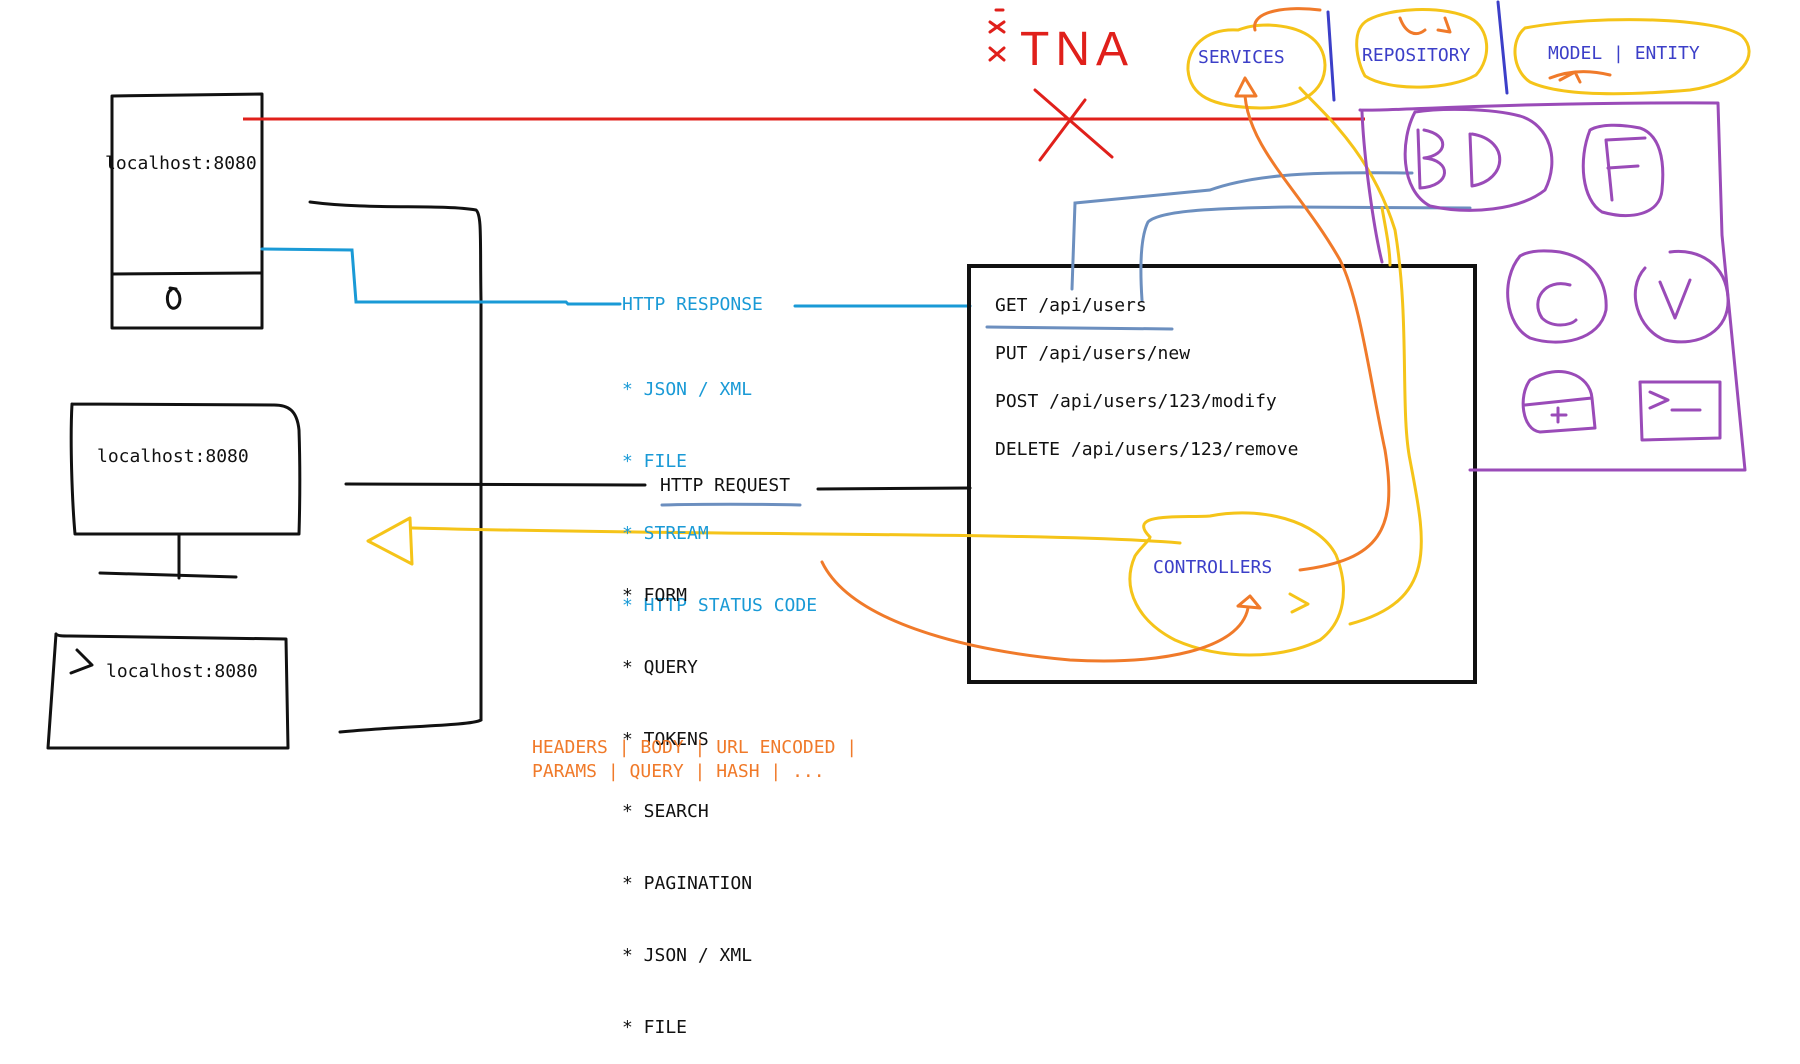  I want to click on phone-device, so click(187, 211).